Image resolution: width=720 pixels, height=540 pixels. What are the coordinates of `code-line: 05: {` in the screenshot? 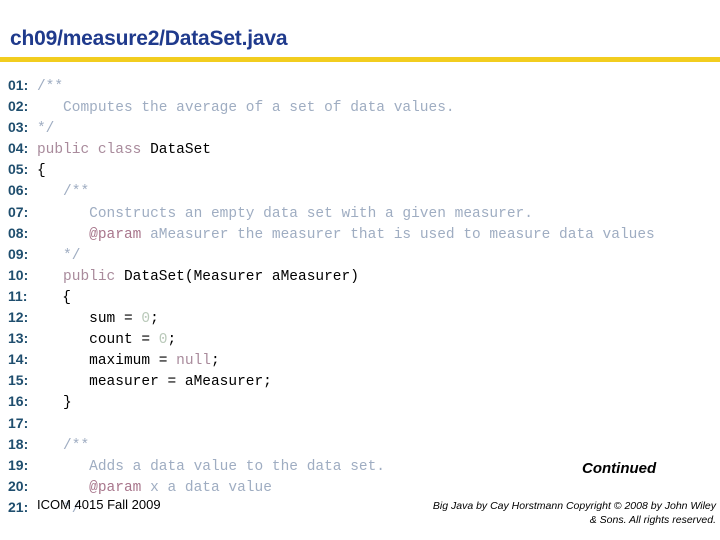 It's located at (27, 170).